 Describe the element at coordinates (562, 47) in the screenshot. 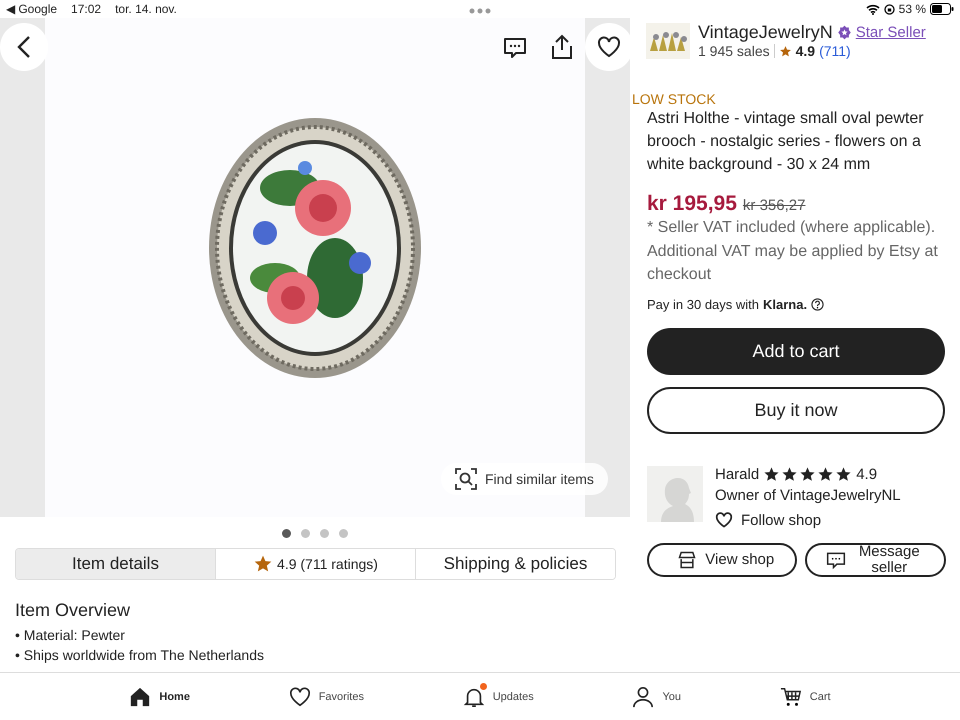

I see `share-icon` at that location.